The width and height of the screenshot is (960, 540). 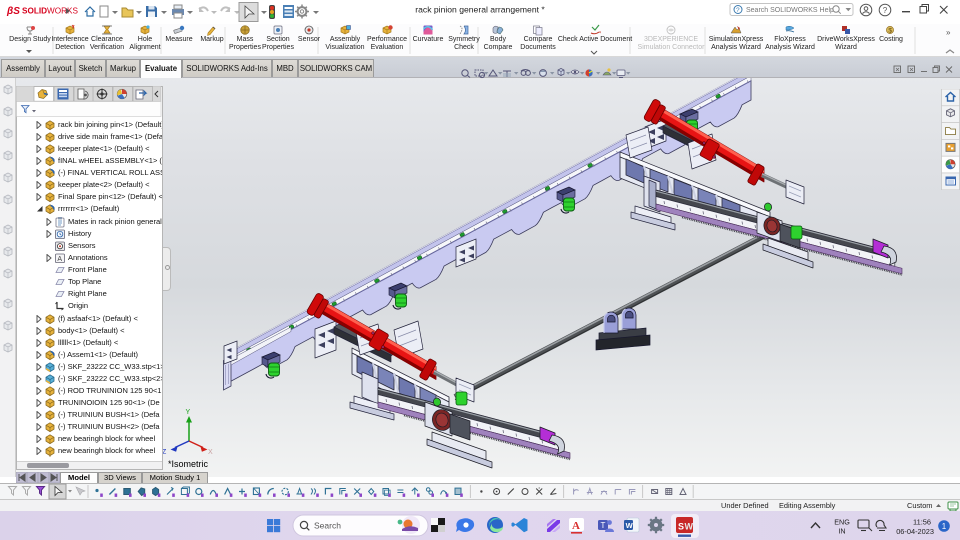 What do you see at coordinates (944, 526) in the screenshot?
I see `svg-text: 1` at bounding box center [944, 526].